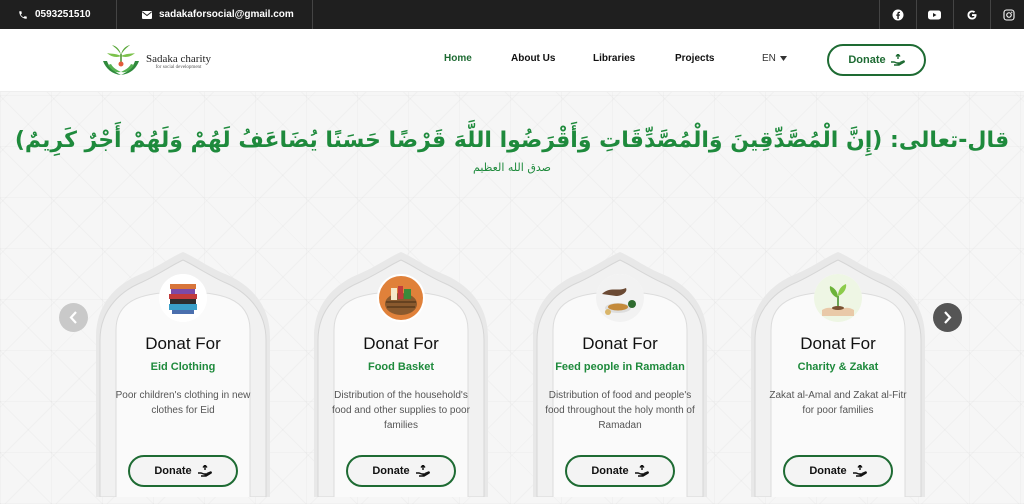  Describe the element at coordinates (838, 367) in the screenshot. I see `card-subtitle: Charity & Zakat` at that location.